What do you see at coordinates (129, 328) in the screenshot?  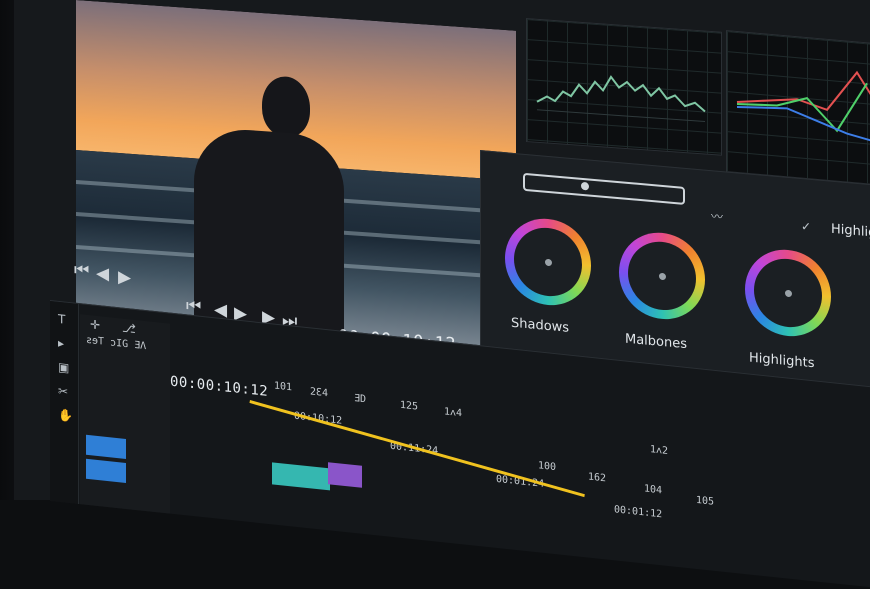 I see `link-icon: ⎇` at bounding box center [129, 328].